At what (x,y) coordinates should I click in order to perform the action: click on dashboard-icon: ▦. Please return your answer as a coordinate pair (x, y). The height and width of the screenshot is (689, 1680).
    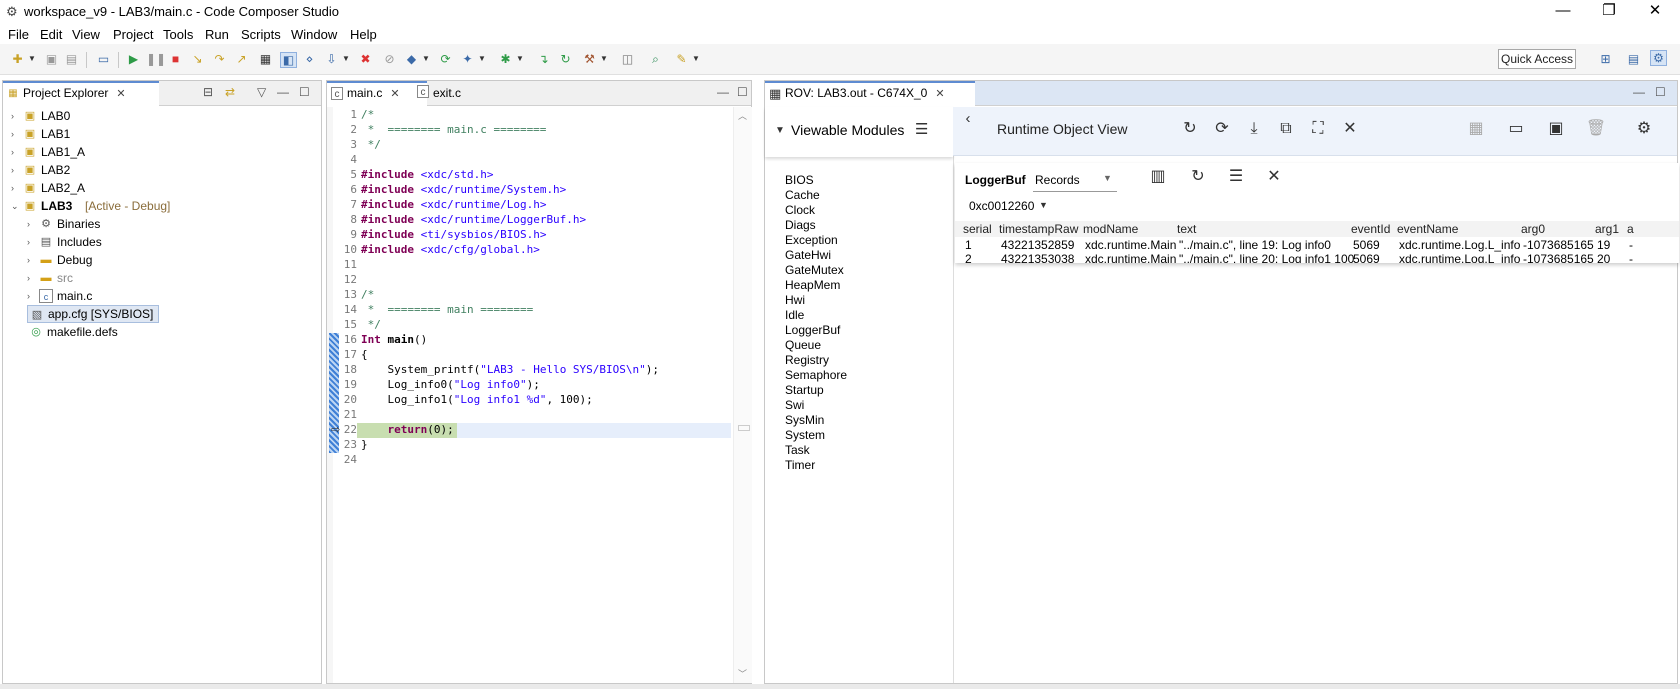
    Looking at the image, I should click on (1476, 129).